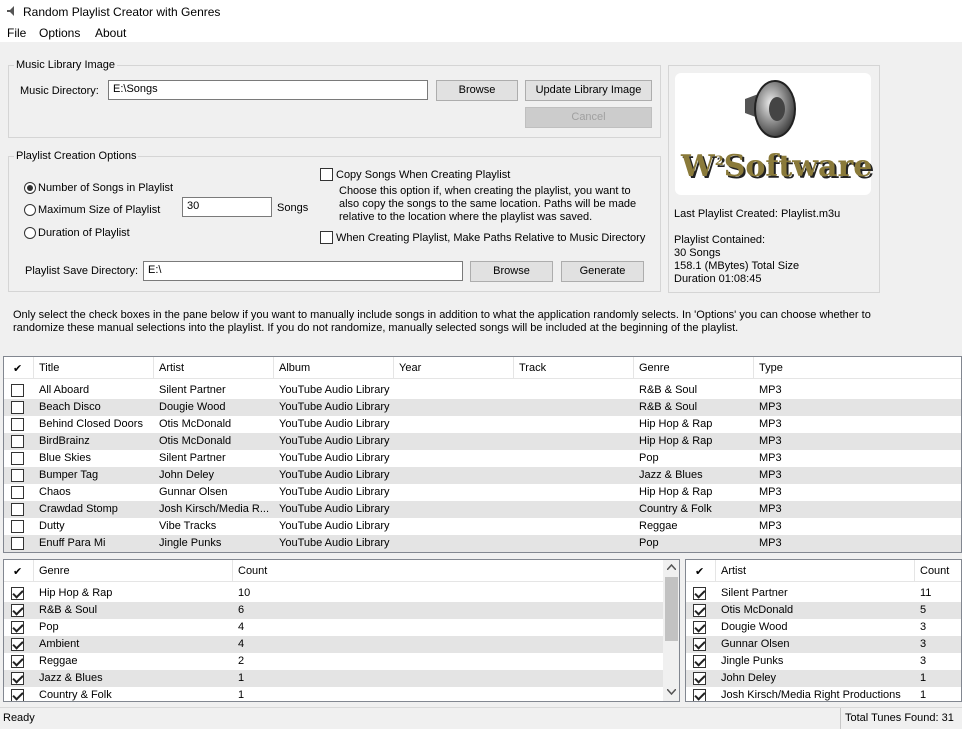  Describe the element at coordinates (477, 90) in the screenshot. I see `library-browse-button: Browse` at that location.